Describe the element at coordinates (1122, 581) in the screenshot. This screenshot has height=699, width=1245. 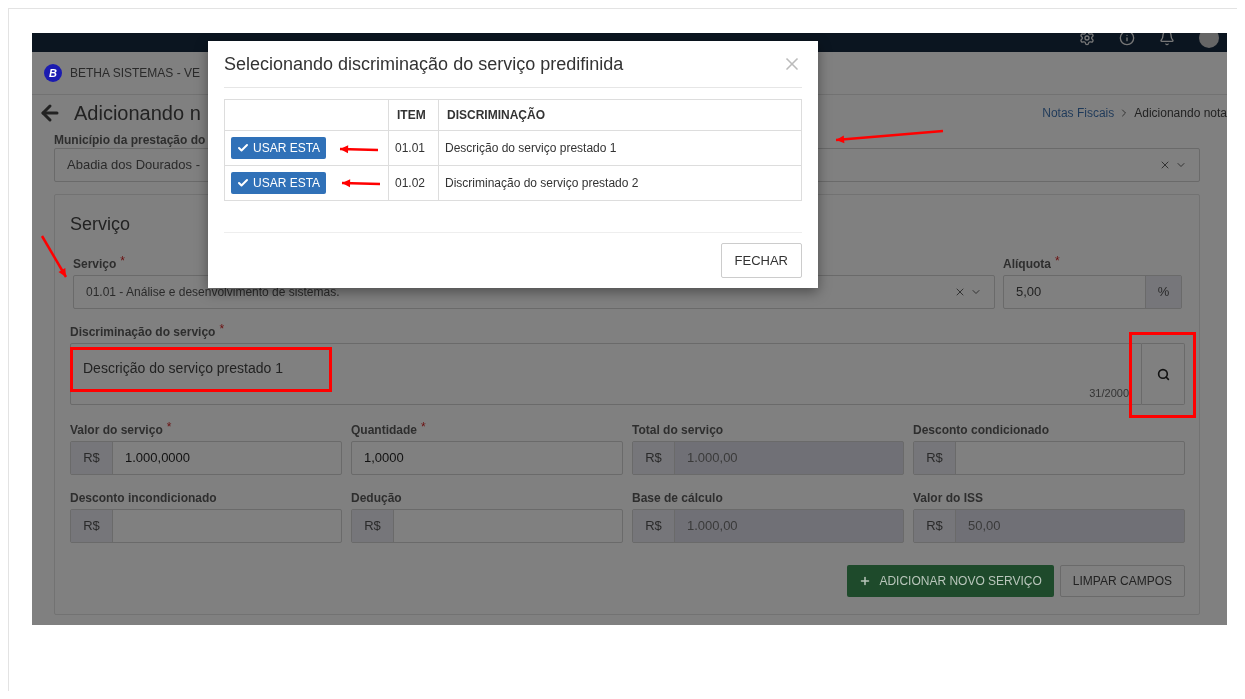
I see `clear-fields-button: LIMPAR CAMPOS` at that location.